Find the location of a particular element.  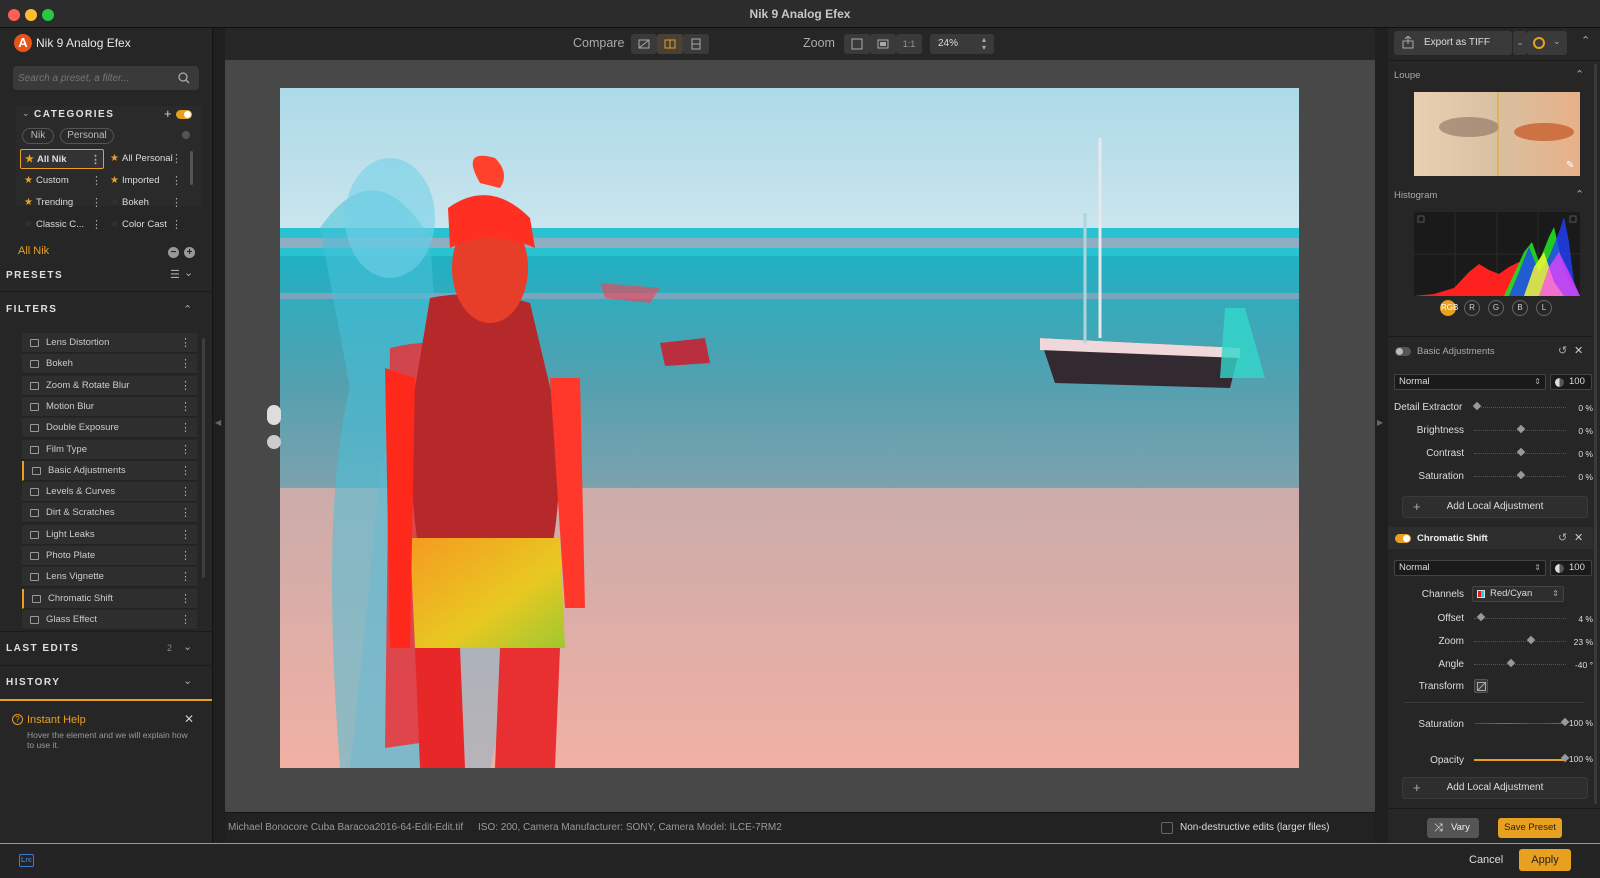

nondestructive-checkbox is located at coordinates (1167, 828).